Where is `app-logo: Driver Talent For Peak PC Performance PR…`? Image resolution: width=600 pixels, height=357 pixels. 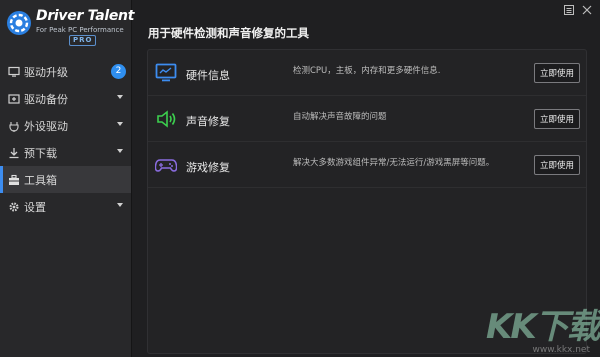 app-logo: Driver Talent For Peak PC Performance PR… is located at coordinates (70, 28).